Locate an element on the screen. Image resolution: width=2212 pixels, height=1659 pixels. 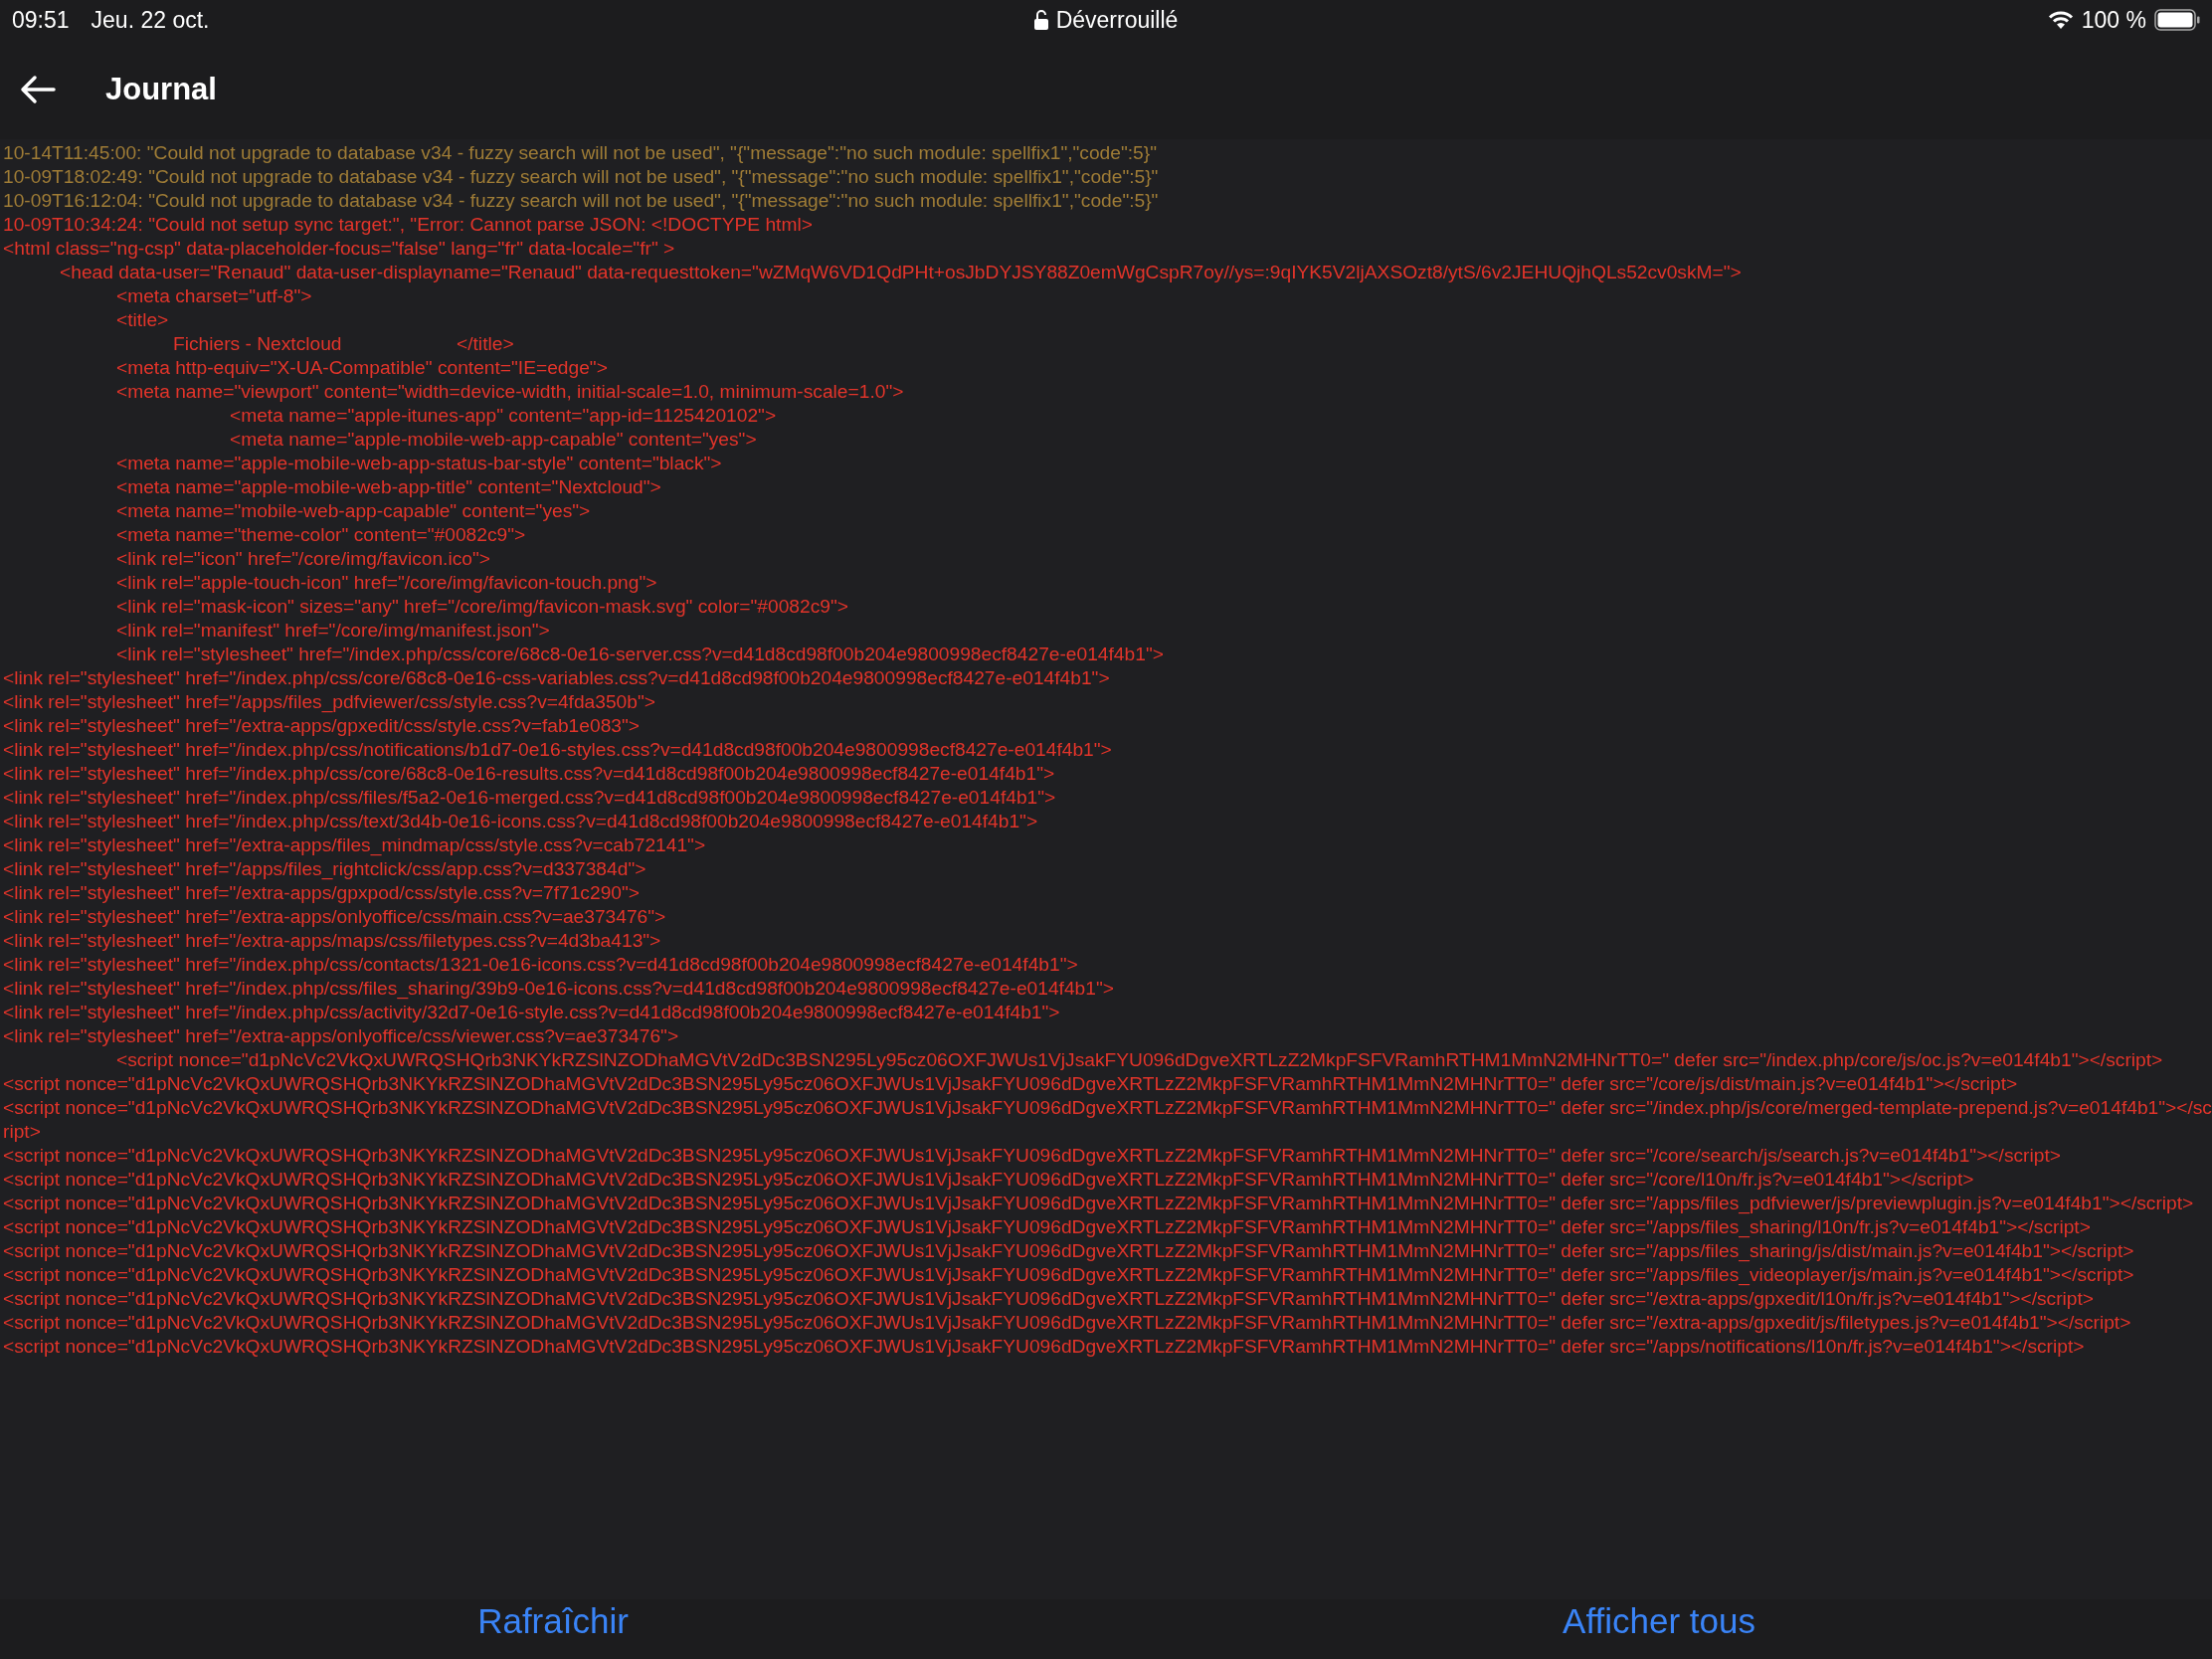
toolbar-button: Rafraîchir is located at coordinates (553, 1621).